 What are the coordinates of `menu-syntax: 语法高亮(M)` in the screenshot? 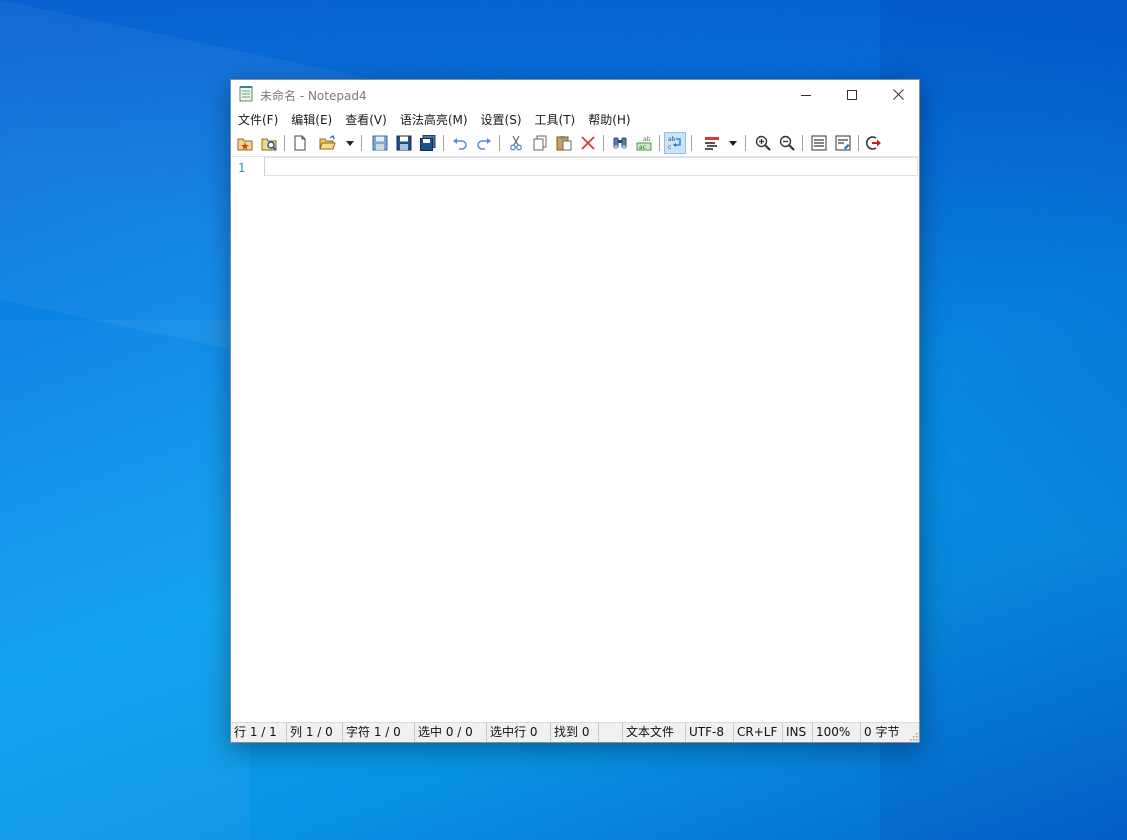 It's located at (433, 119).